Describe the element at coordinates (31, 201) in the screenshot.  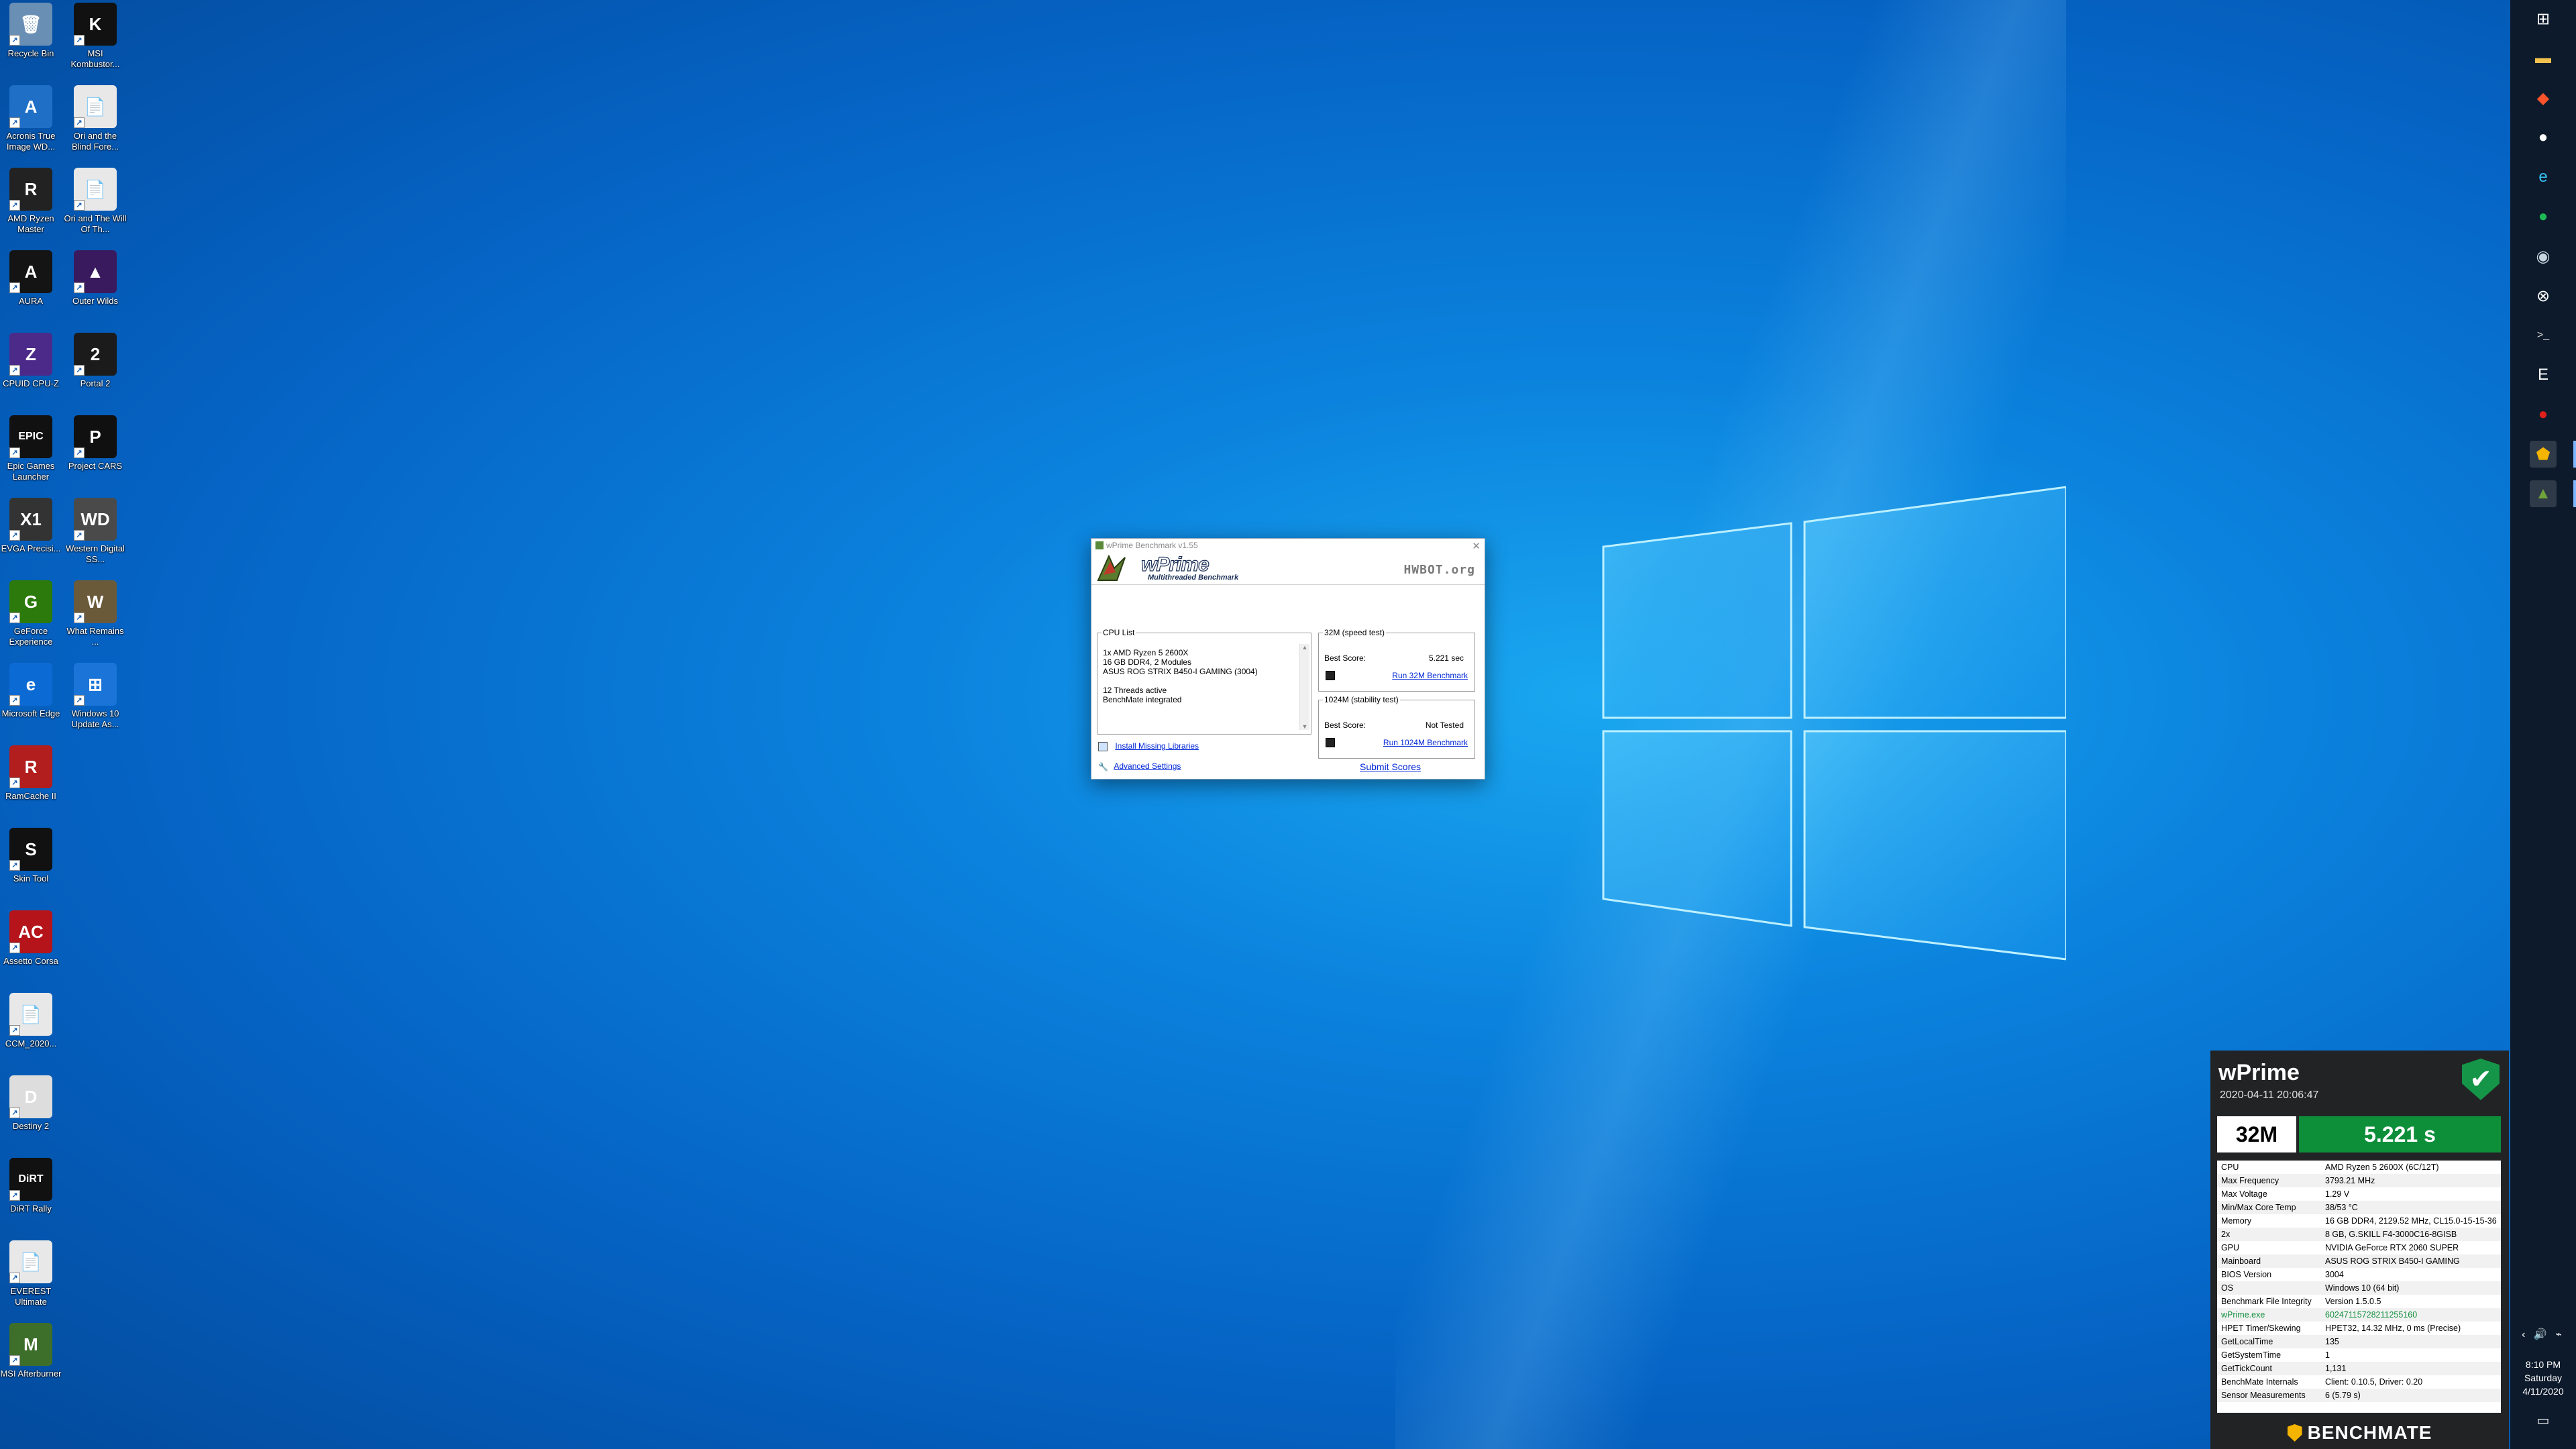
I see `desktop-icon-amd-ryzen-master: R ↗ AMD Ryzen Master` at that location.